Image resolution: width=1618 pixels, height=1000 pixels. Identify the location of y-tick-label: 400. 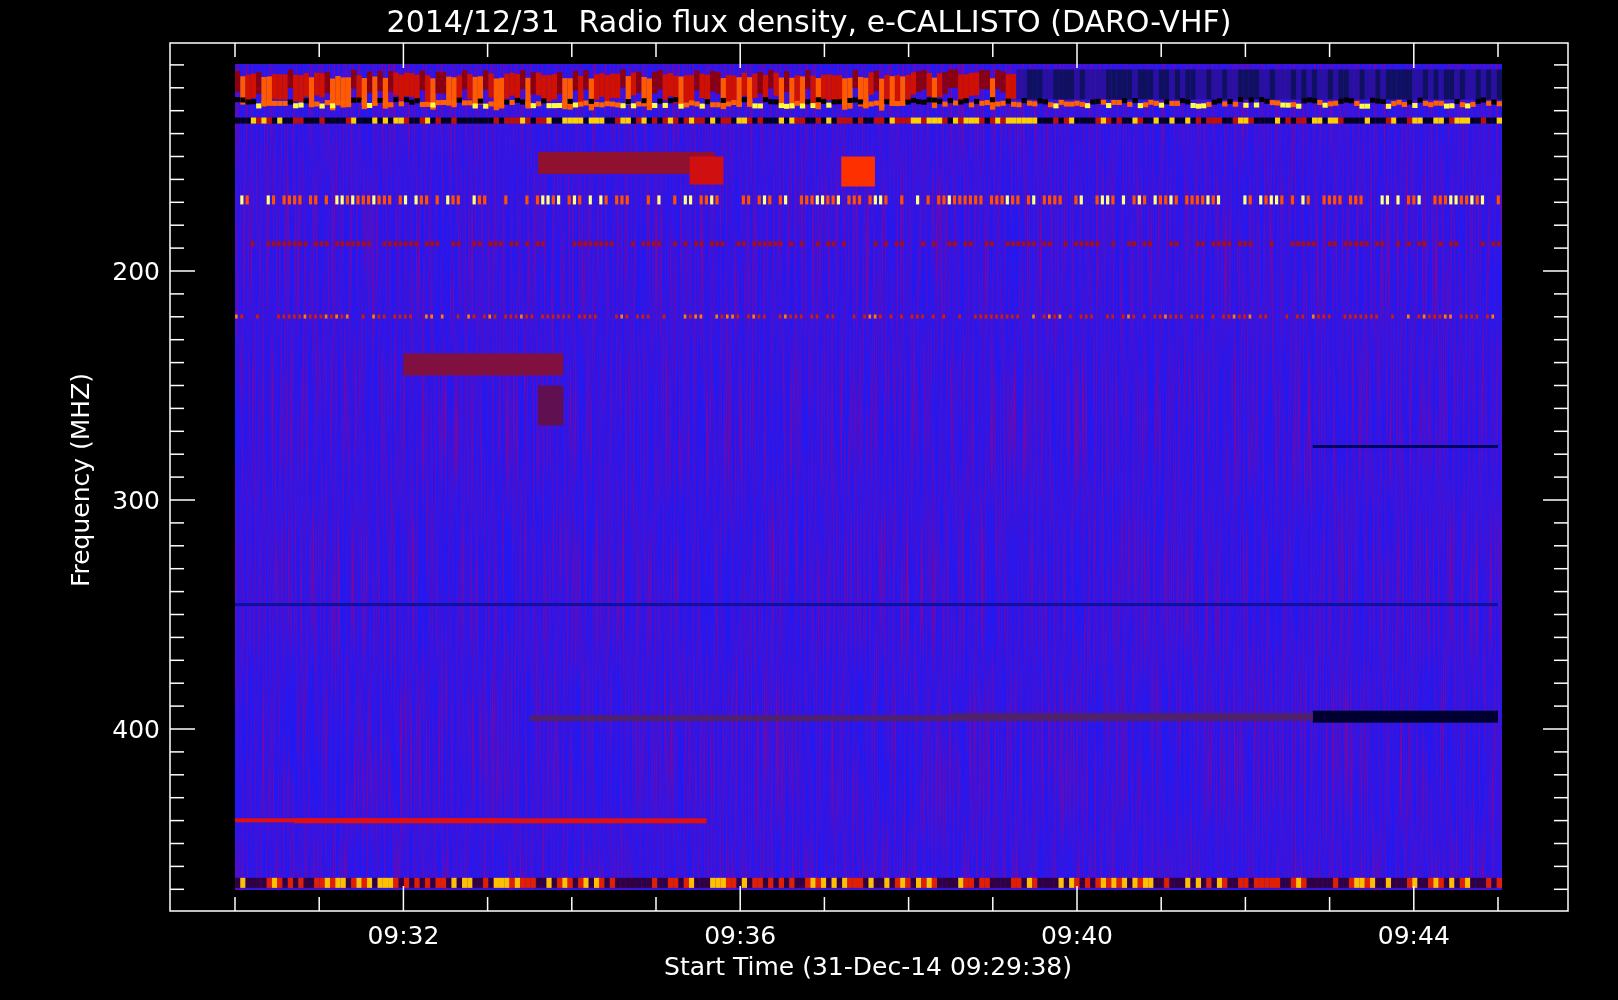
(136, 729).